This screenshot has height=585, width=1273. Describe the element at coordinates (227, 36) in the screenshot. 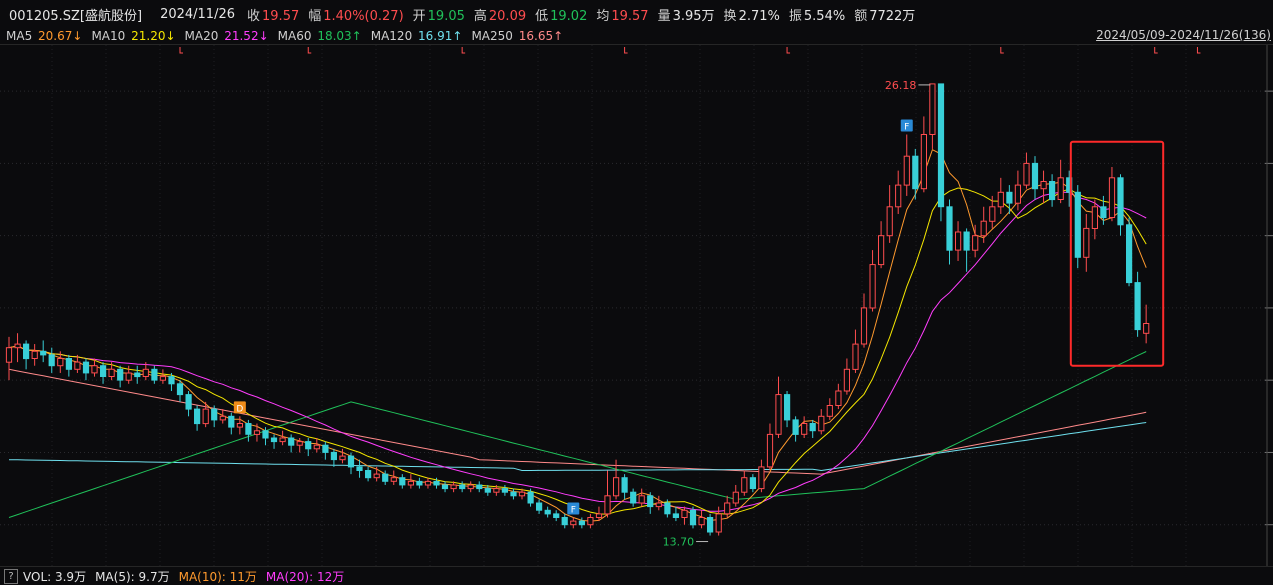

I see `ma20-item: MA20 21.52↓` at that location.